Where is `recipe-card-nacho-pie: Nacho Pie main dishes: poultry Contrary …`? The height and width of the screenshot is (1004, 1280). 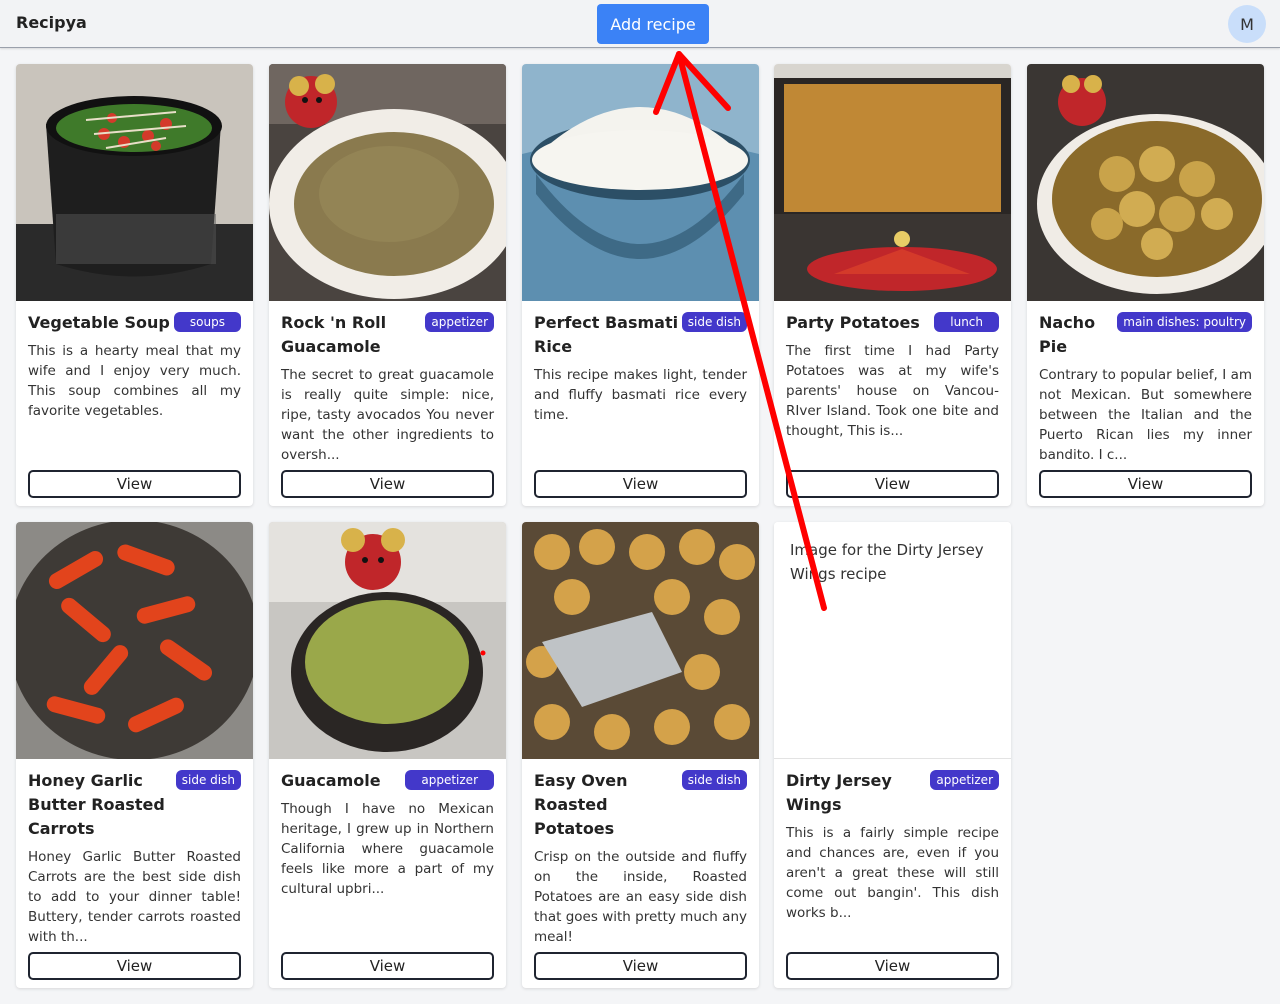 recipe-card-nacho-pie: Nacho Pie main dishes: poultry Contrary … is located at coordinates (1145, 285).